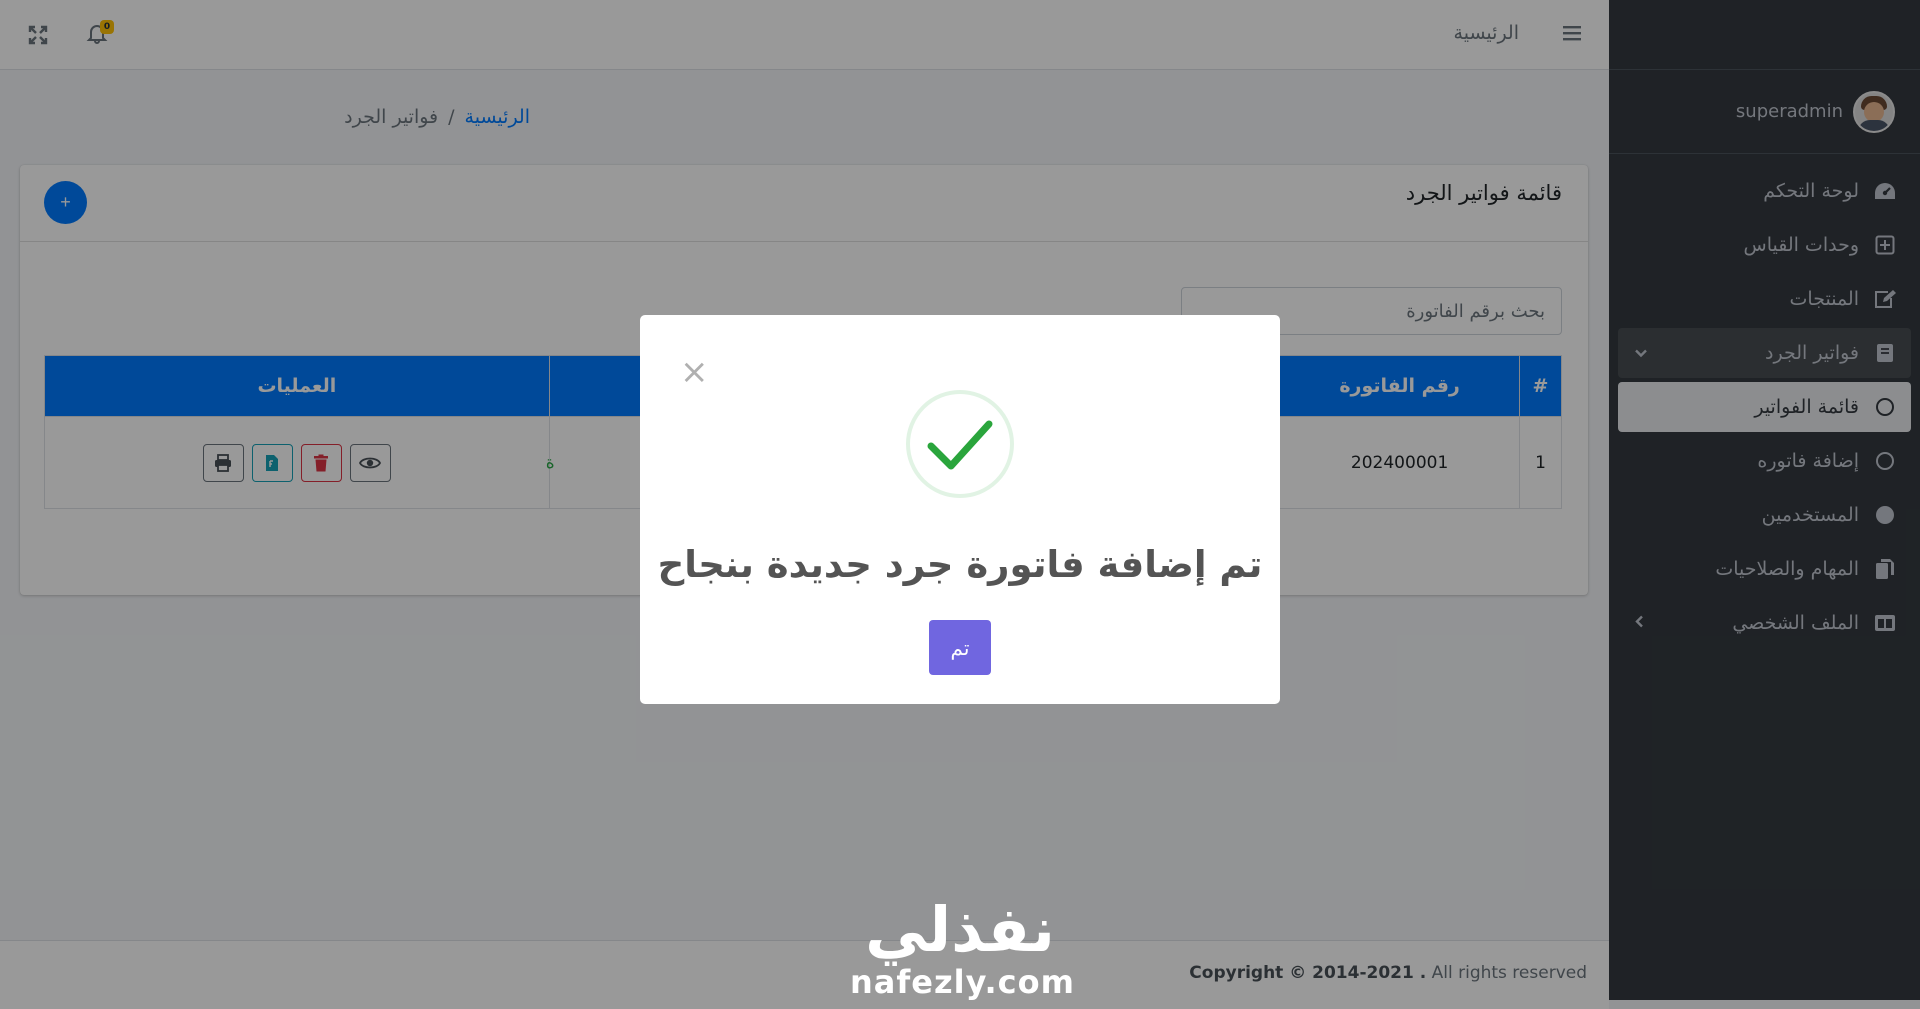 The width and height of the screenshot is (1920, 1009). What do you see at coordinates (694, 372) in the screenshot?
I see `close-icon: ×` at bounding box center [694, 372].